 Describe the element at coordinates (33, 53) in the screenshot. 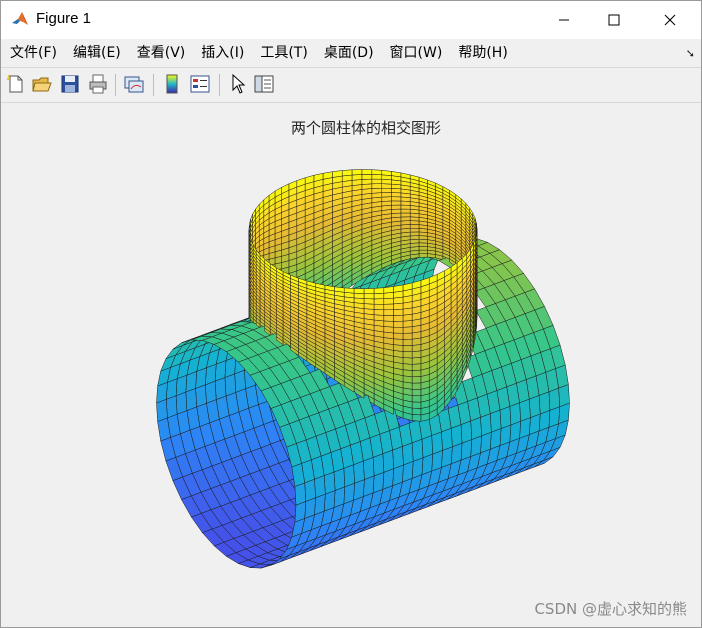

I see `menu-file: 文件(F)` at that location.